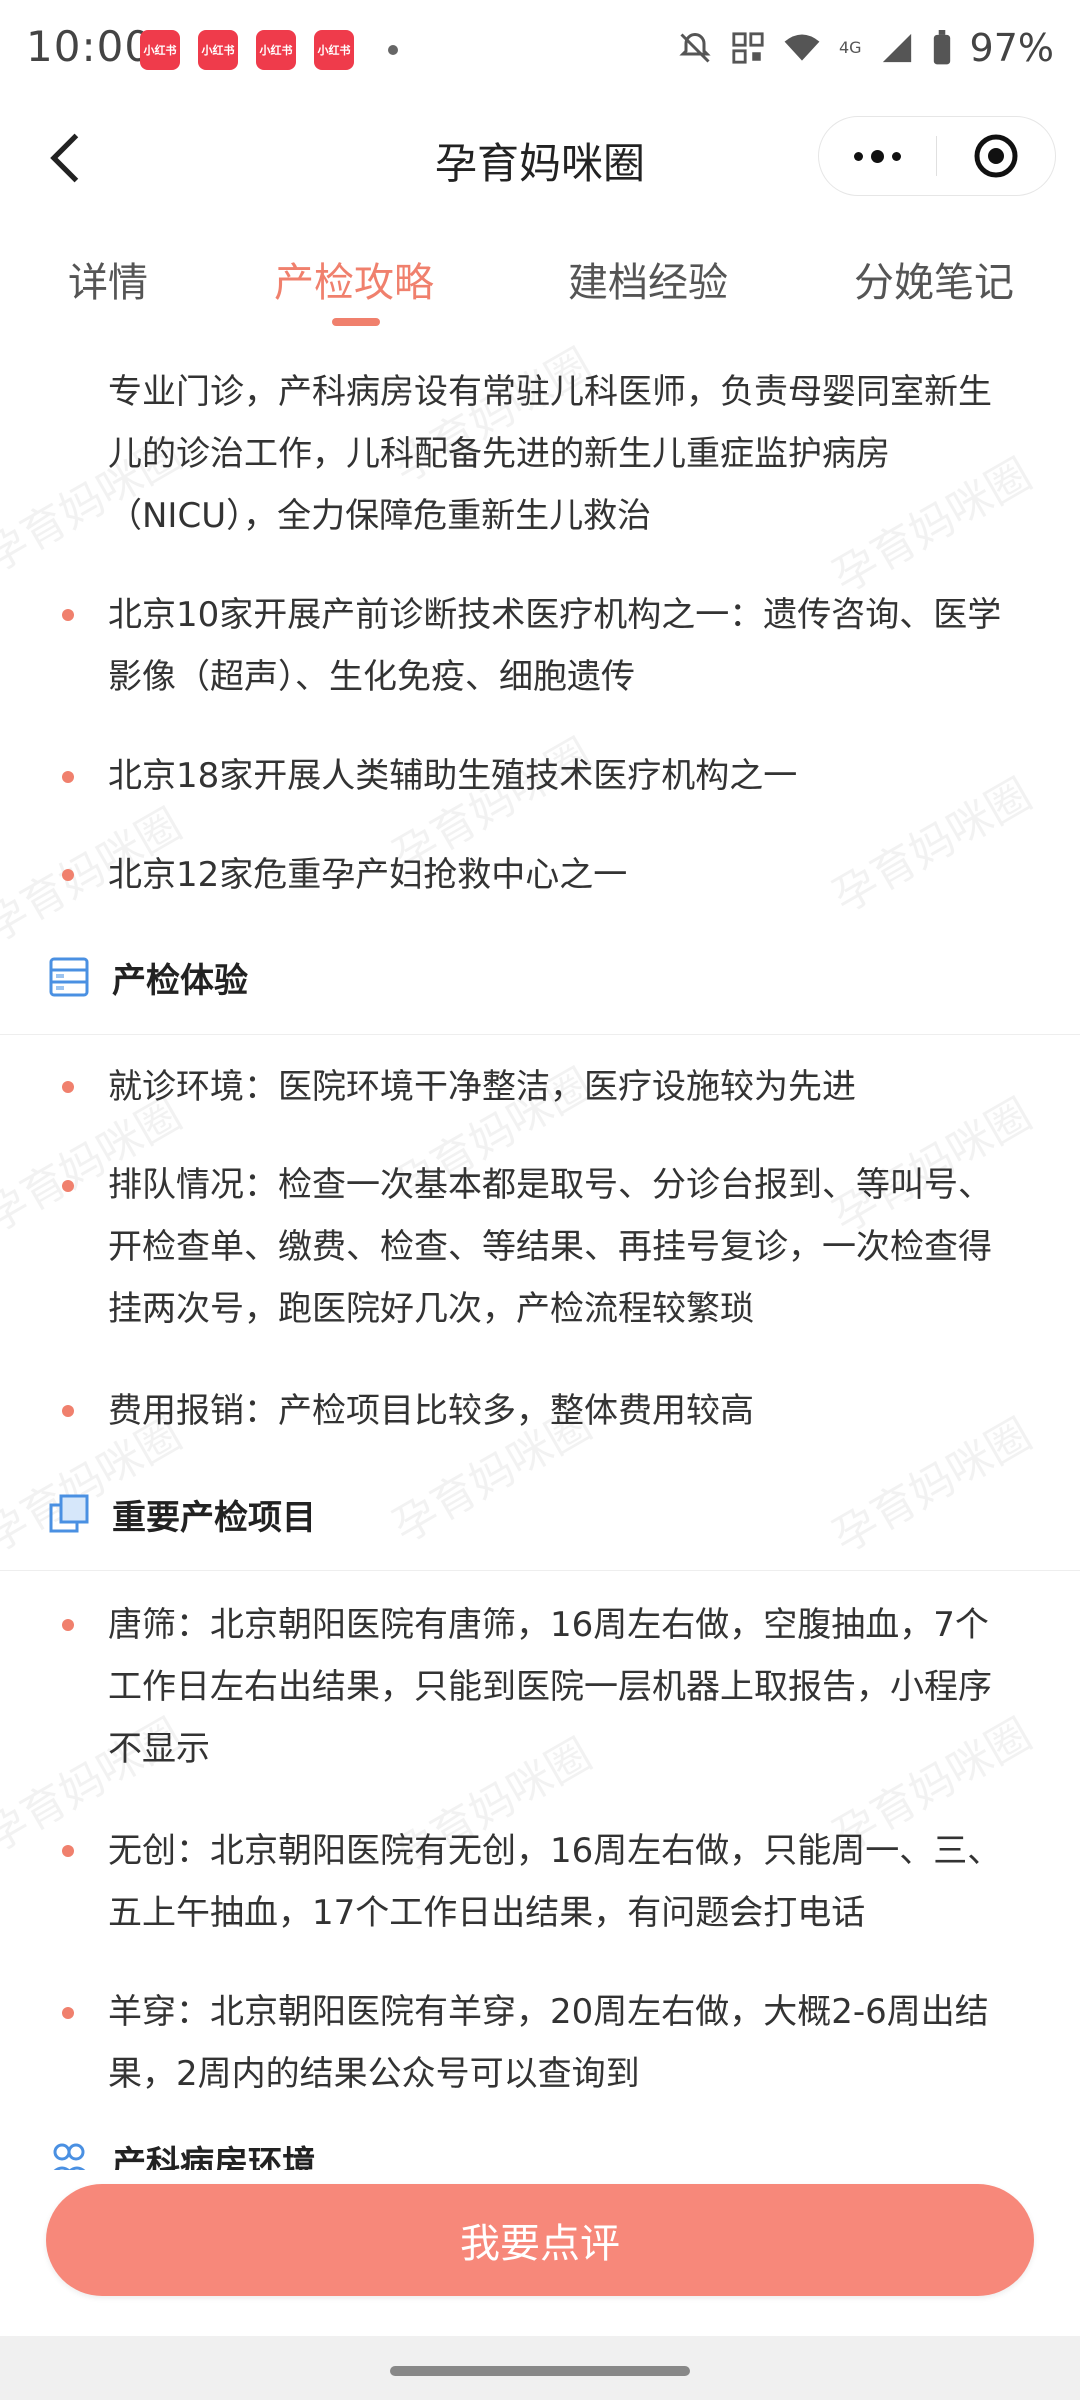  I want to click on intro-line: 儿的诊治工作，儿科配备先进的新生儿重症监护病房, so click(499, 454).